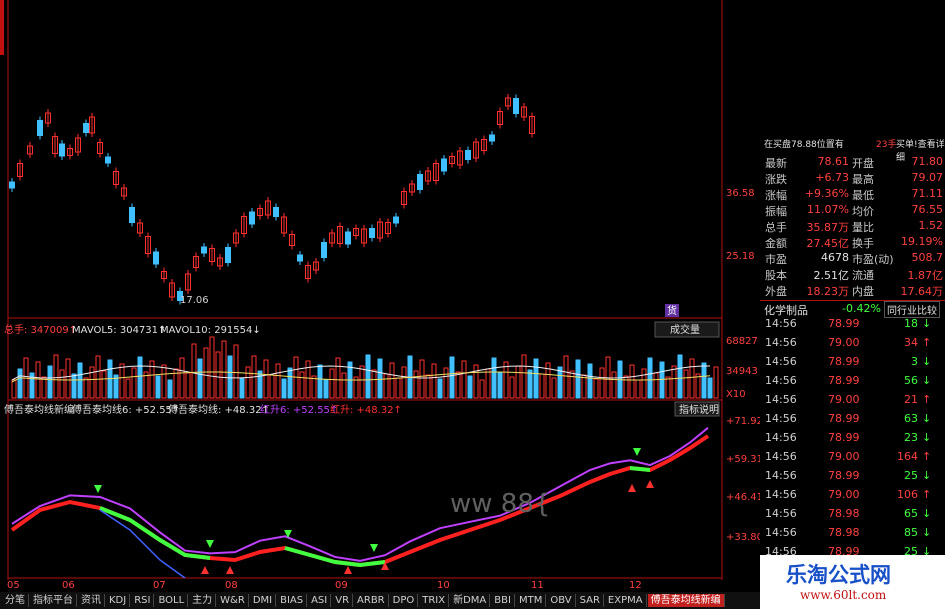 This screenshot has height=609, width=945. I want to click on volume-axis-label: 68827, so click(742, 341).